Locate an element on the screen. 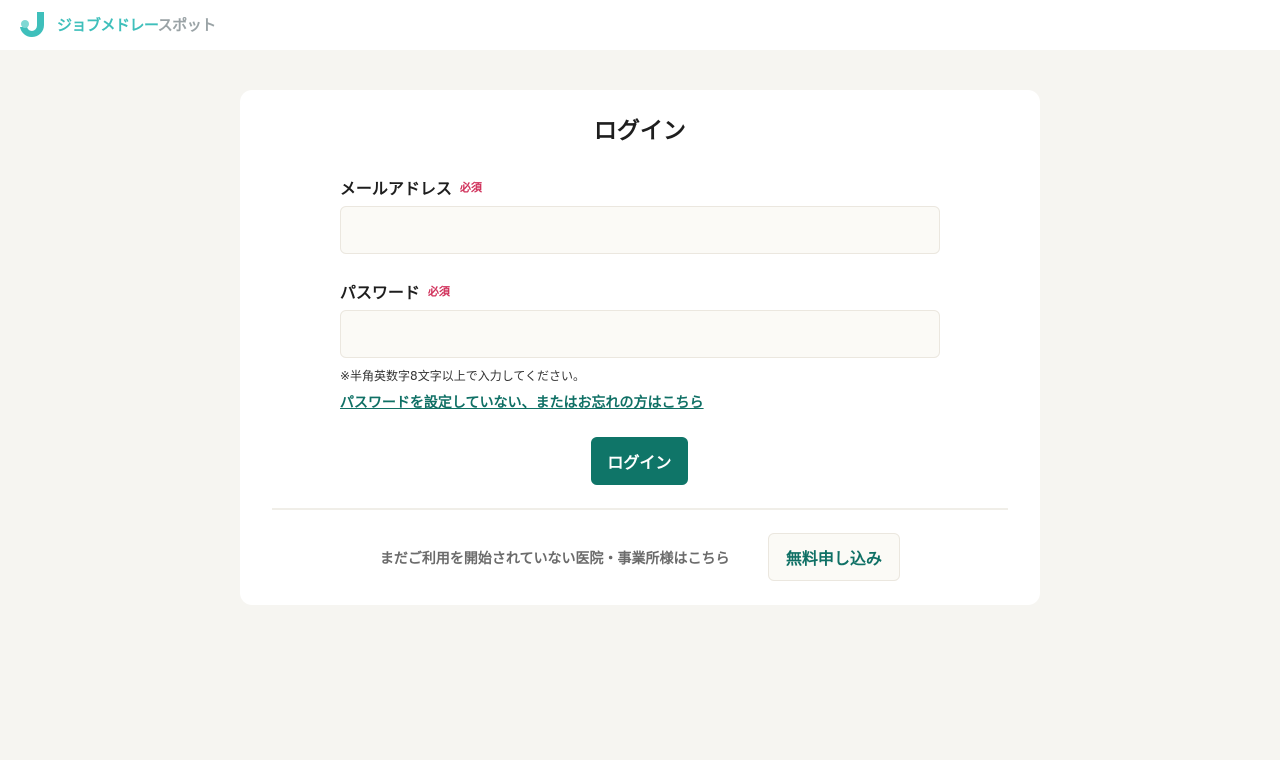 The image size is (1280, 760). password-label-text: パスワード is located at coordinates (380, 292).